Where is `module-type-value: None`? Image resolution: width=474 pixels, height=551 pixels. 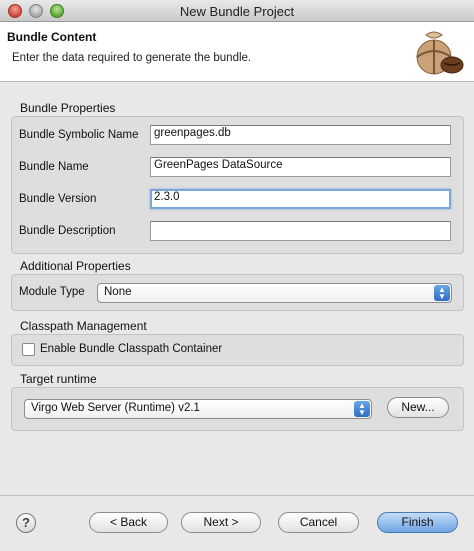
module-type-value: None is located at coordinates (118, 292).